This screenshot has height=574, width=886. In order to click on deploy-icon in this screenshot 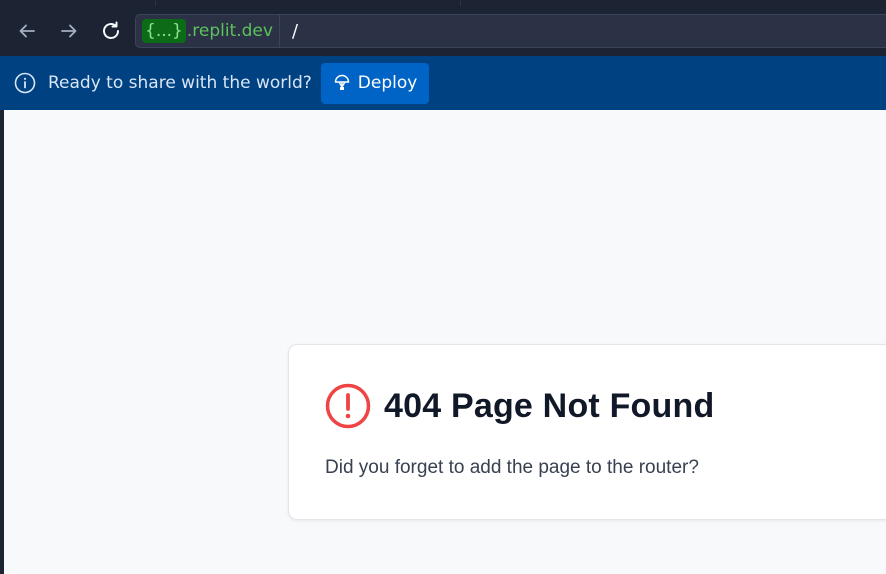, I will do `click(342, 83)`.